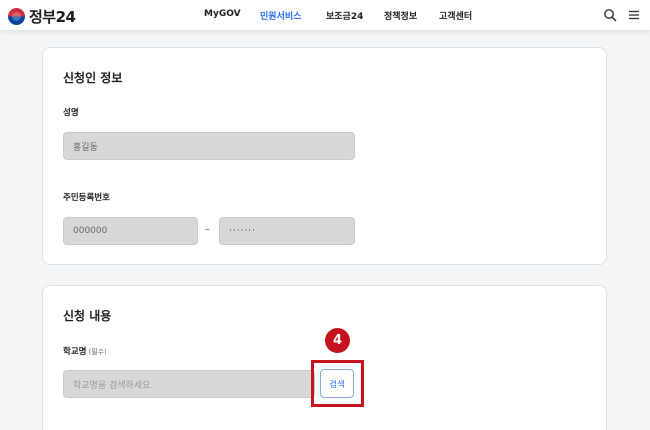 Image resolution: width=650 pixels, height=430 pixels. I want to click on school-name-label: 학교명 (필수), so click(85, 351).